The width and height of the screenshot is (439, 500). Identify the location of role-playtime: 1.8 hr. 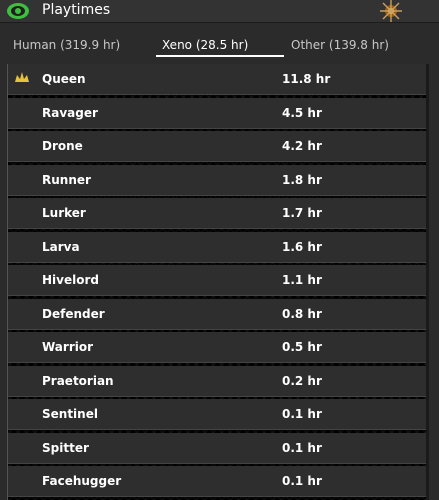
(302, 179).